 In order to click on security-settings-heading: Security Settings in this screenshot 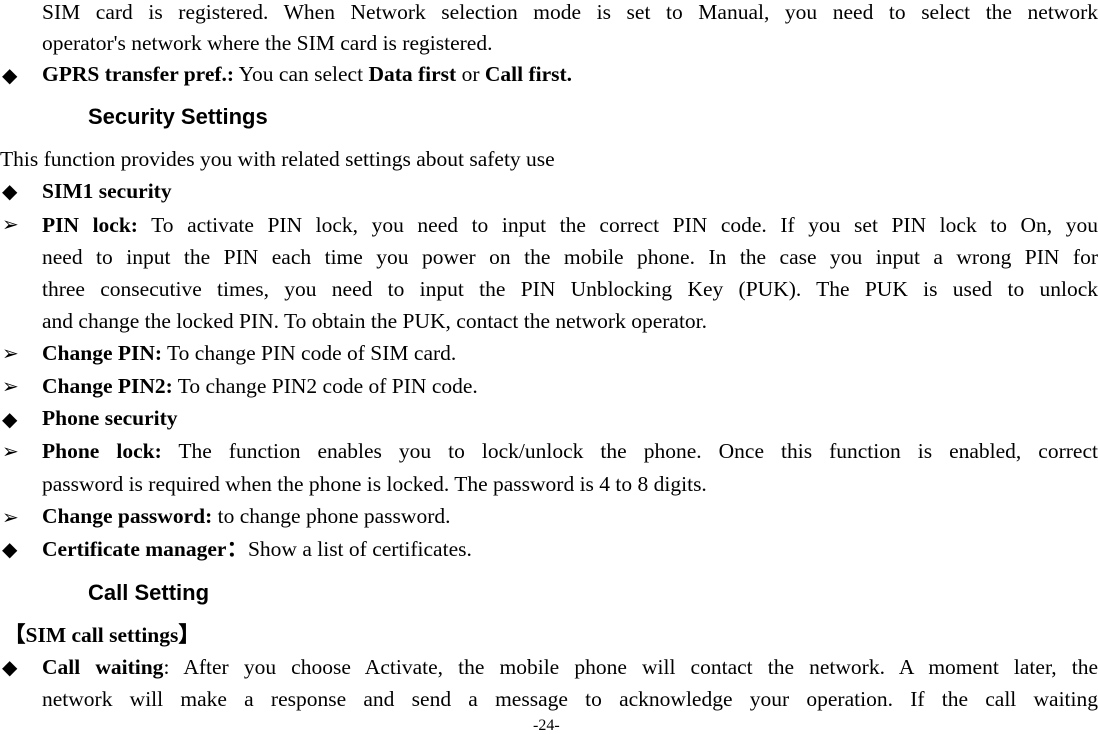, I will do `click(178, 116)`.